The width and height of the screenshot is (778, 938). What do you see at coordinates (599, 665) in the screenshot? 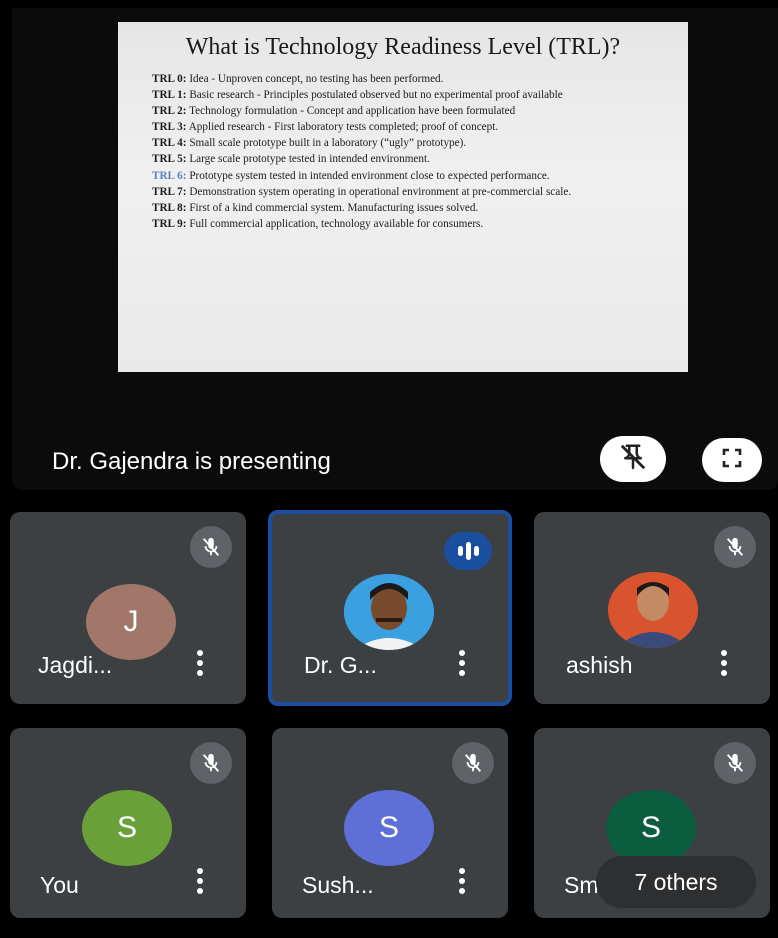
I see `participant-name: ashish` at bounding box center [599, 665].